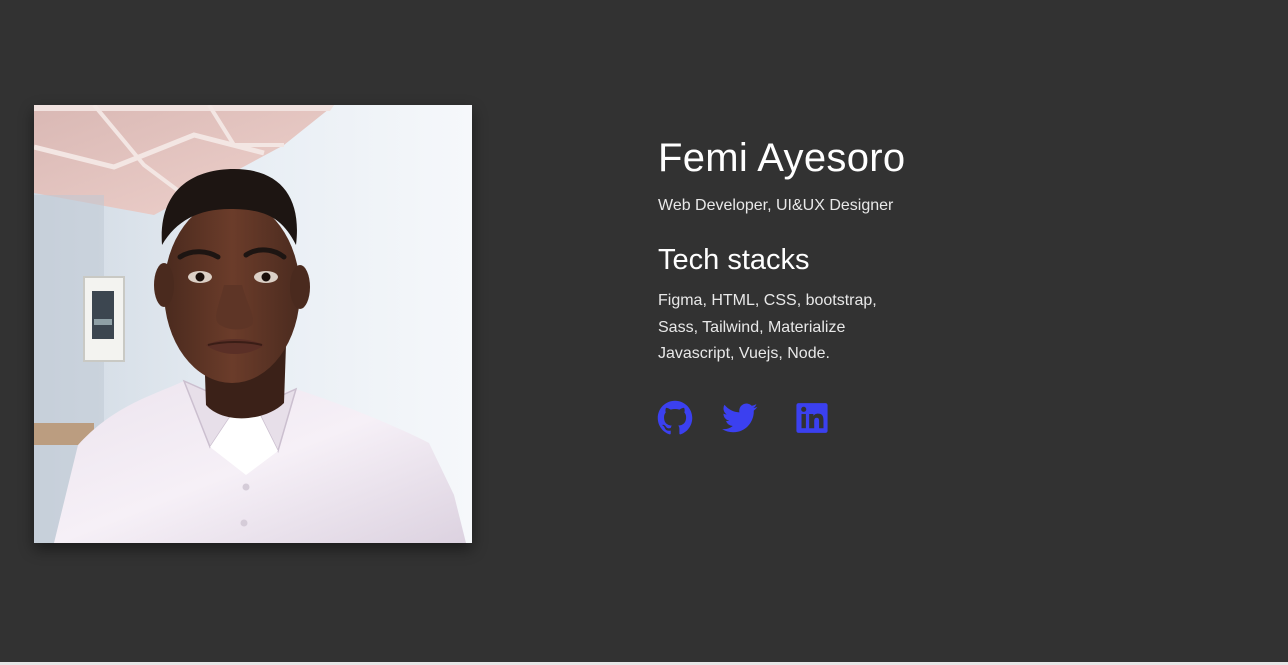  Describe the element at coordinates (776, 205) in the screenshot. I see `profile-role: Web Developer, UI&UX Designer` at that location.